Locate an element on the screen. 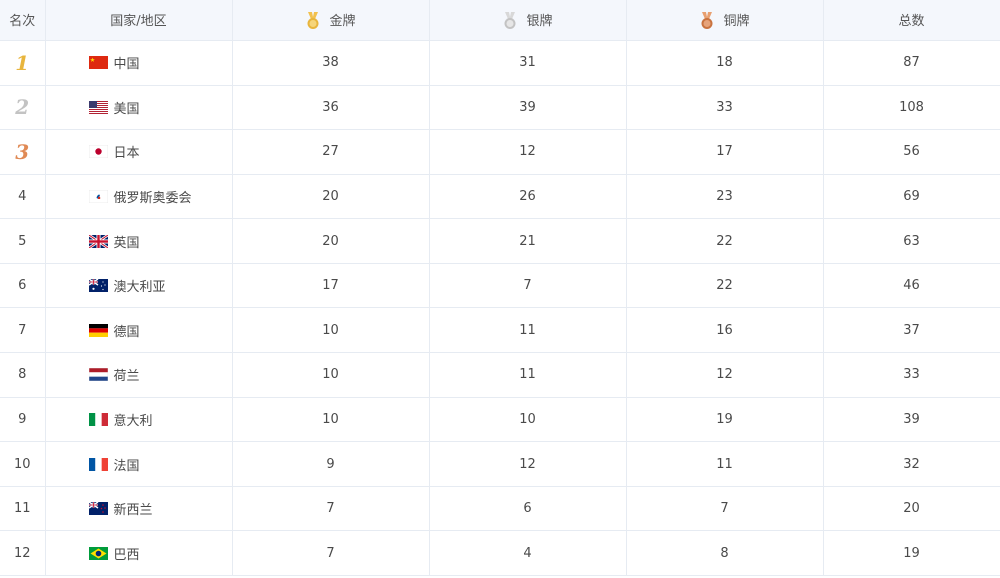 This screenshot has height=578, width=1000. australia-flag-icon is located at coordinates (98, 286).